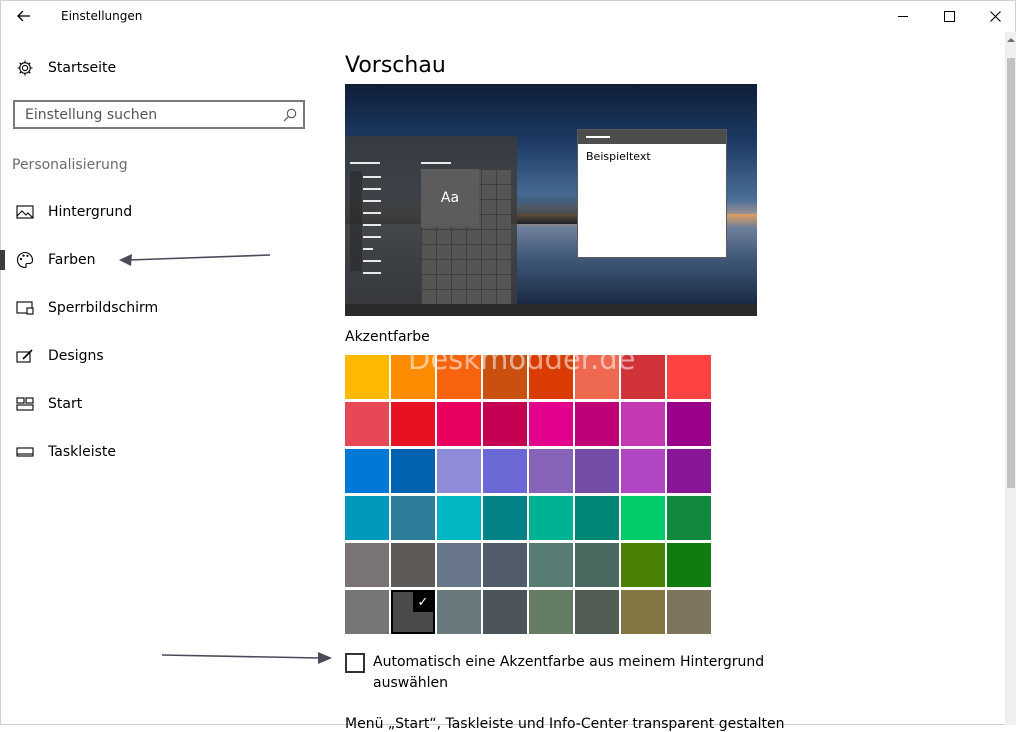 Image resolution: width=1016 pixels, height=732 pixels. What do you see at coordinates (508, 16) in the screenshot?
I see `title-bar: Einstellungen` at bounding box center [508, 16].